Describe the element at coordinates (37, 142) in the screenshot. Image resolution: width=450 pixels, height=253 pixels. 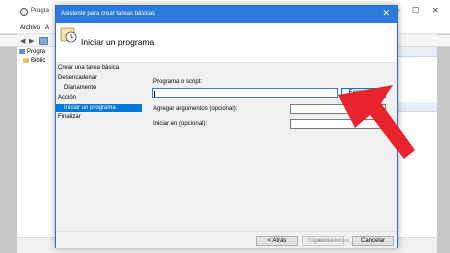
I see `console-tree: Progra Biblic` at that location.